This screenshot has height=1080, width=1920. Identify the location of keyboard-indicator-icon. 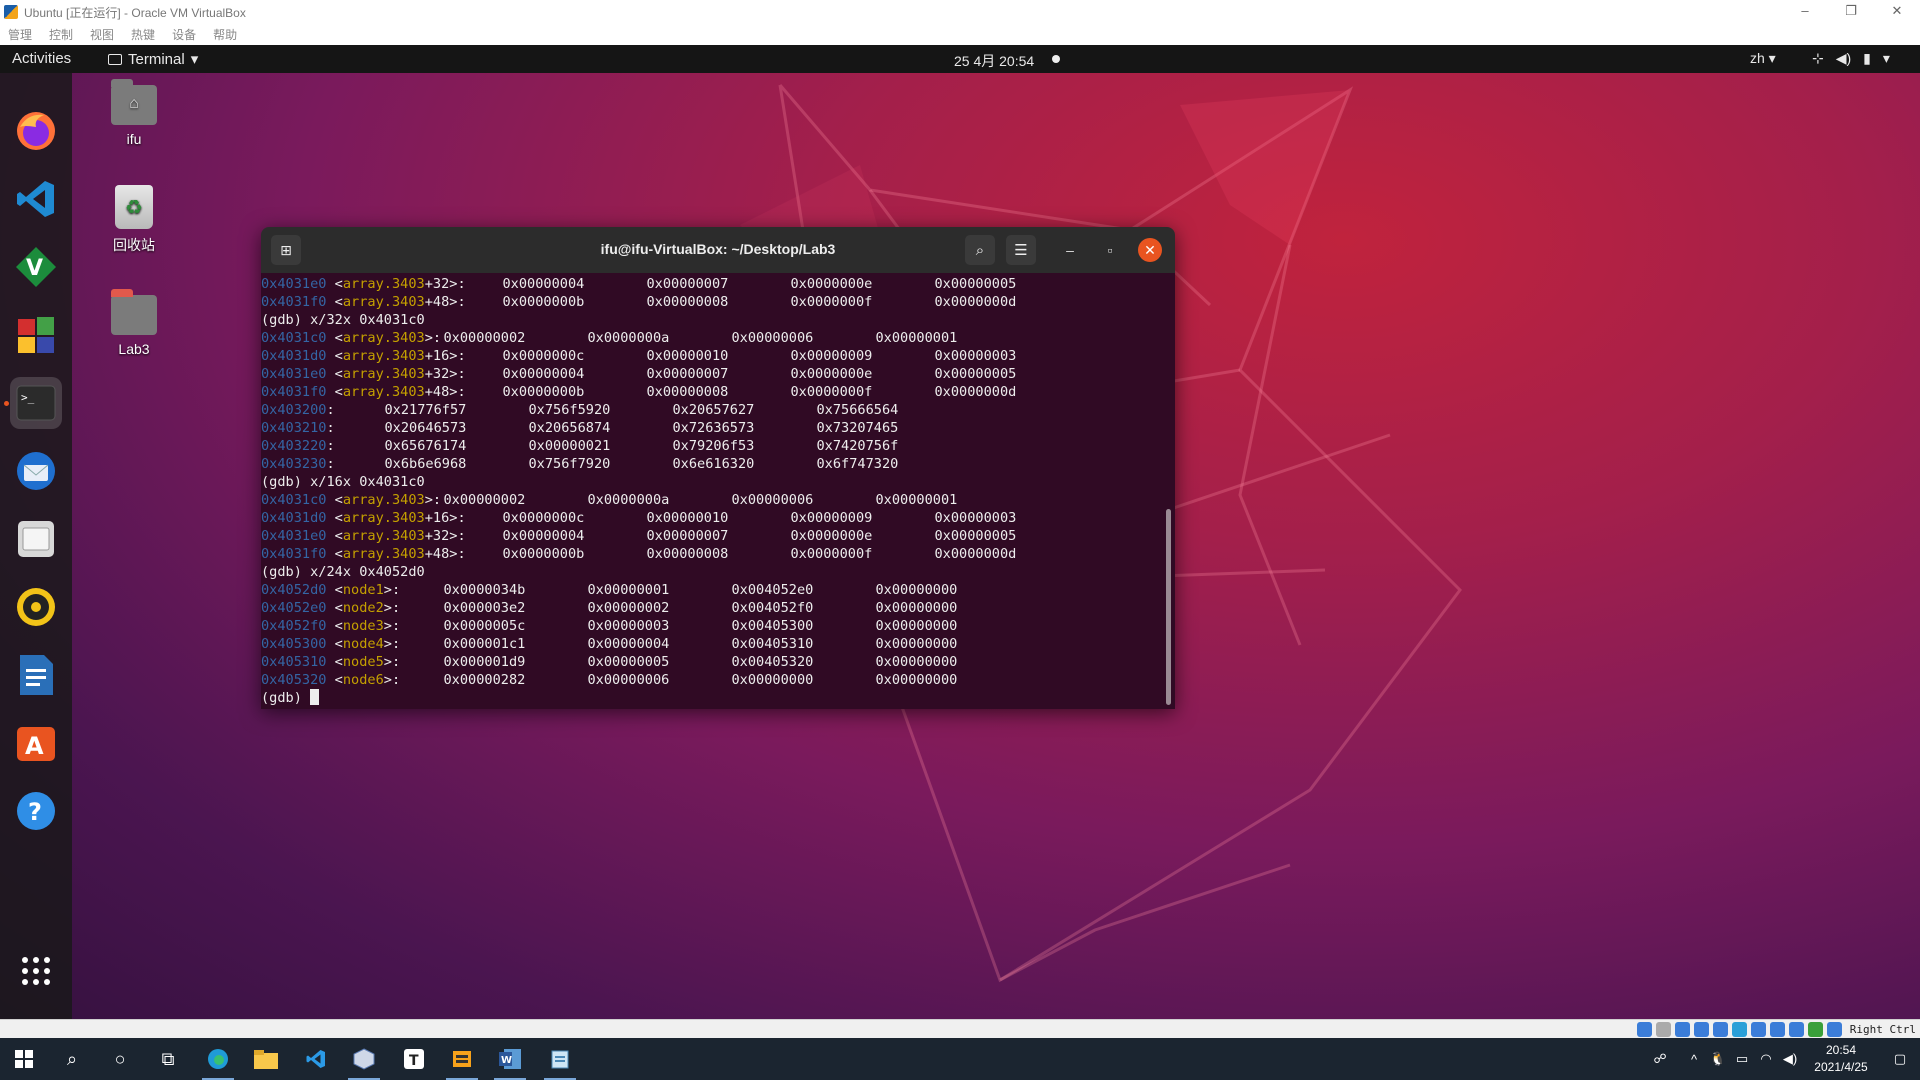
(1834, 1029).